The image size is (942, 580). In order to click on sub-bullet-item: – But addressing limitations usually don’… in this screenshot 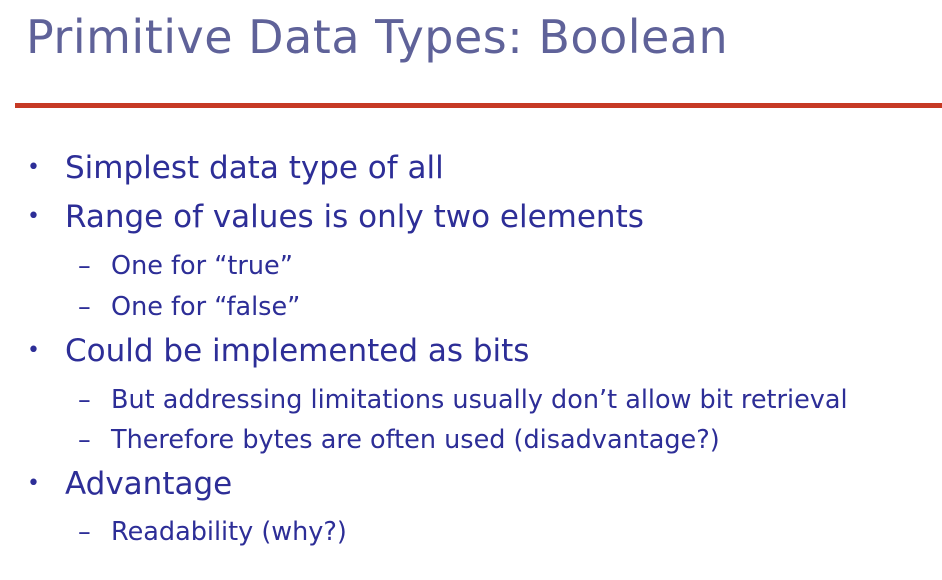, I will do `click(463, 400)`.